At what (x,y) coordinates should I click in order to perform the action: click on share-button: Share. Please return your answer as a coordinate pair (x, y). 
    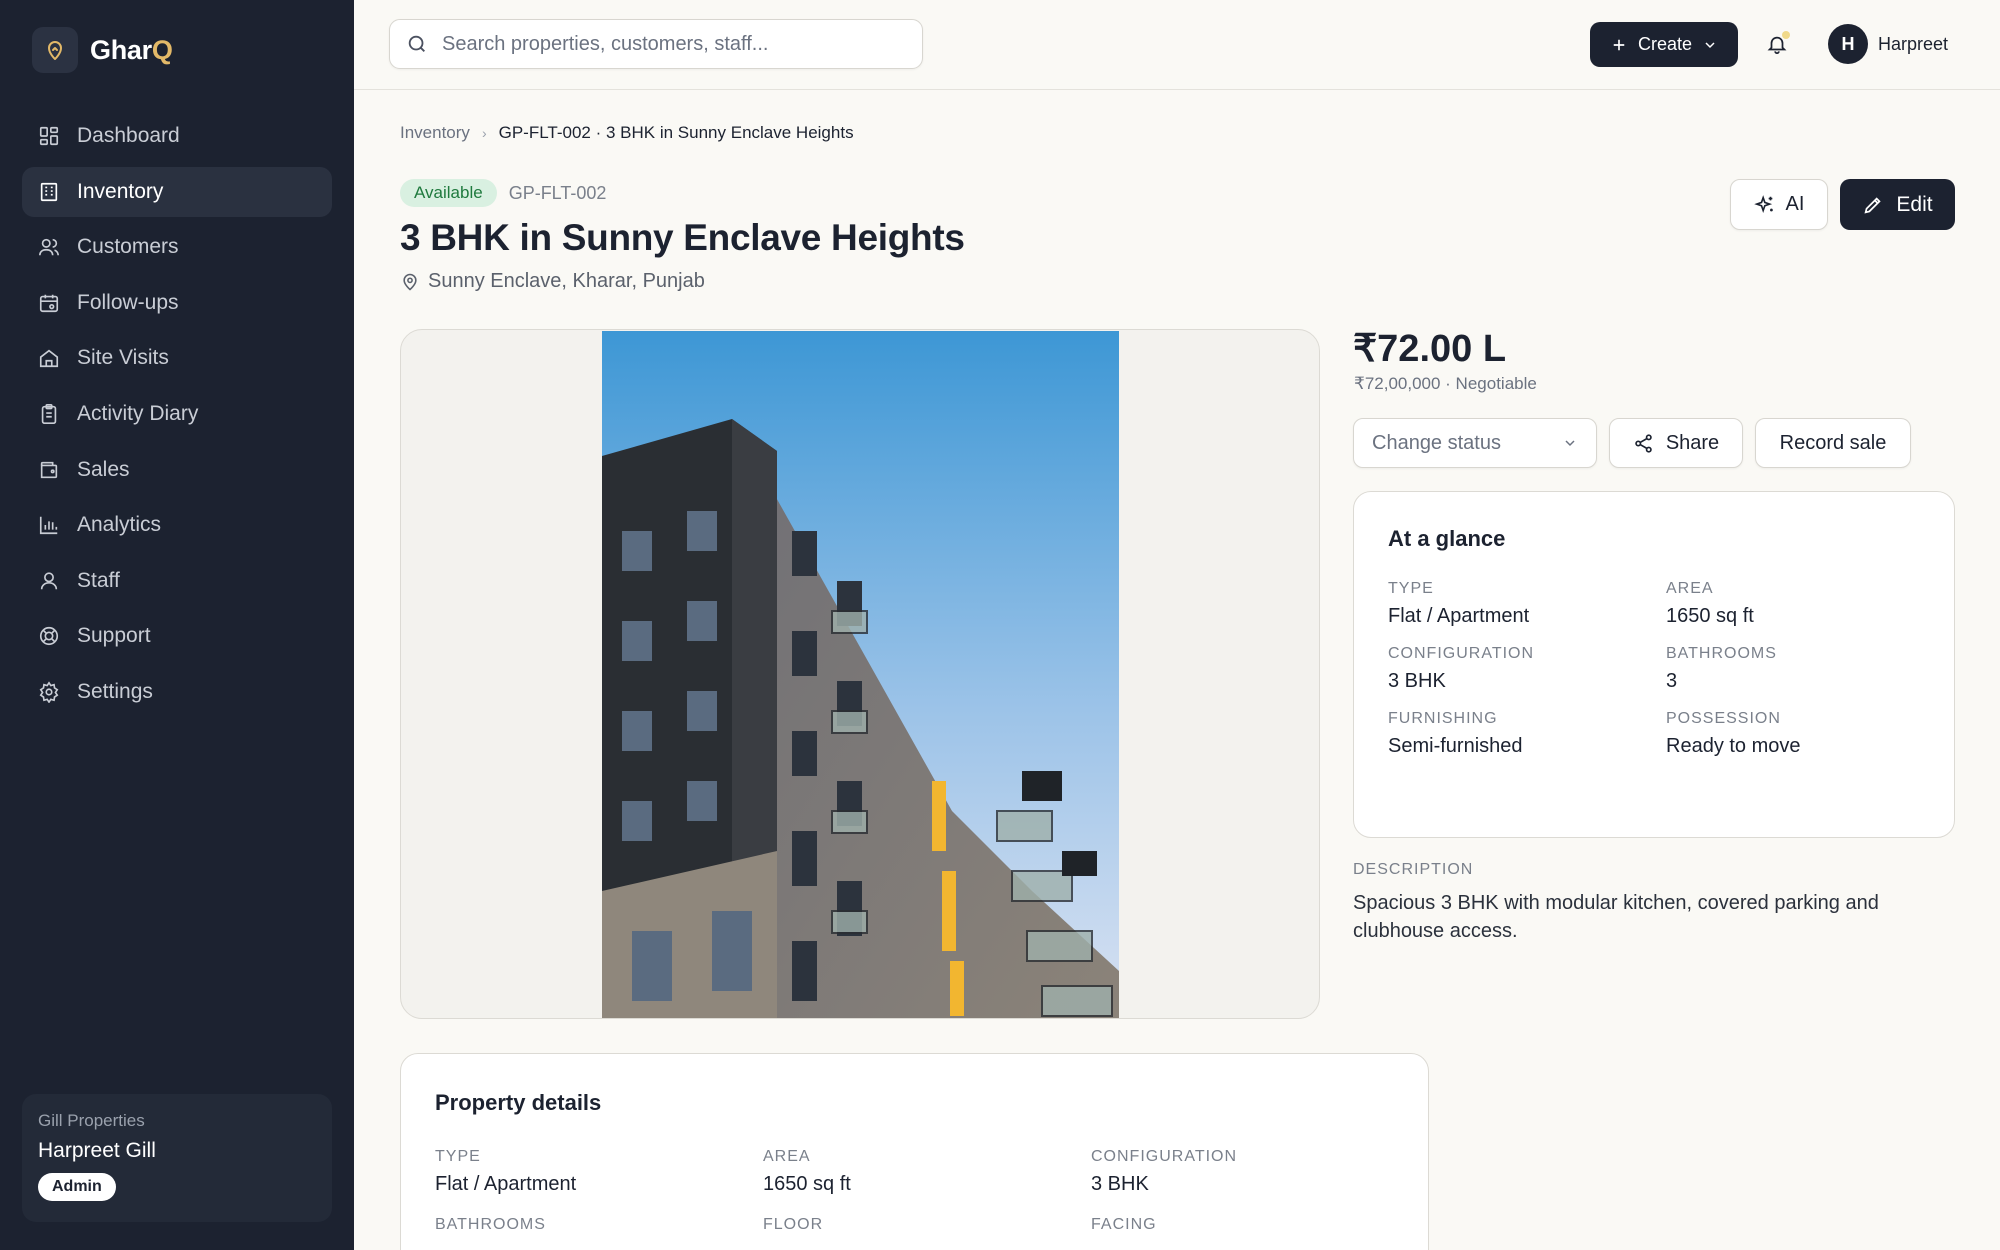
    Looking at the image, I should click on (1676, 443).